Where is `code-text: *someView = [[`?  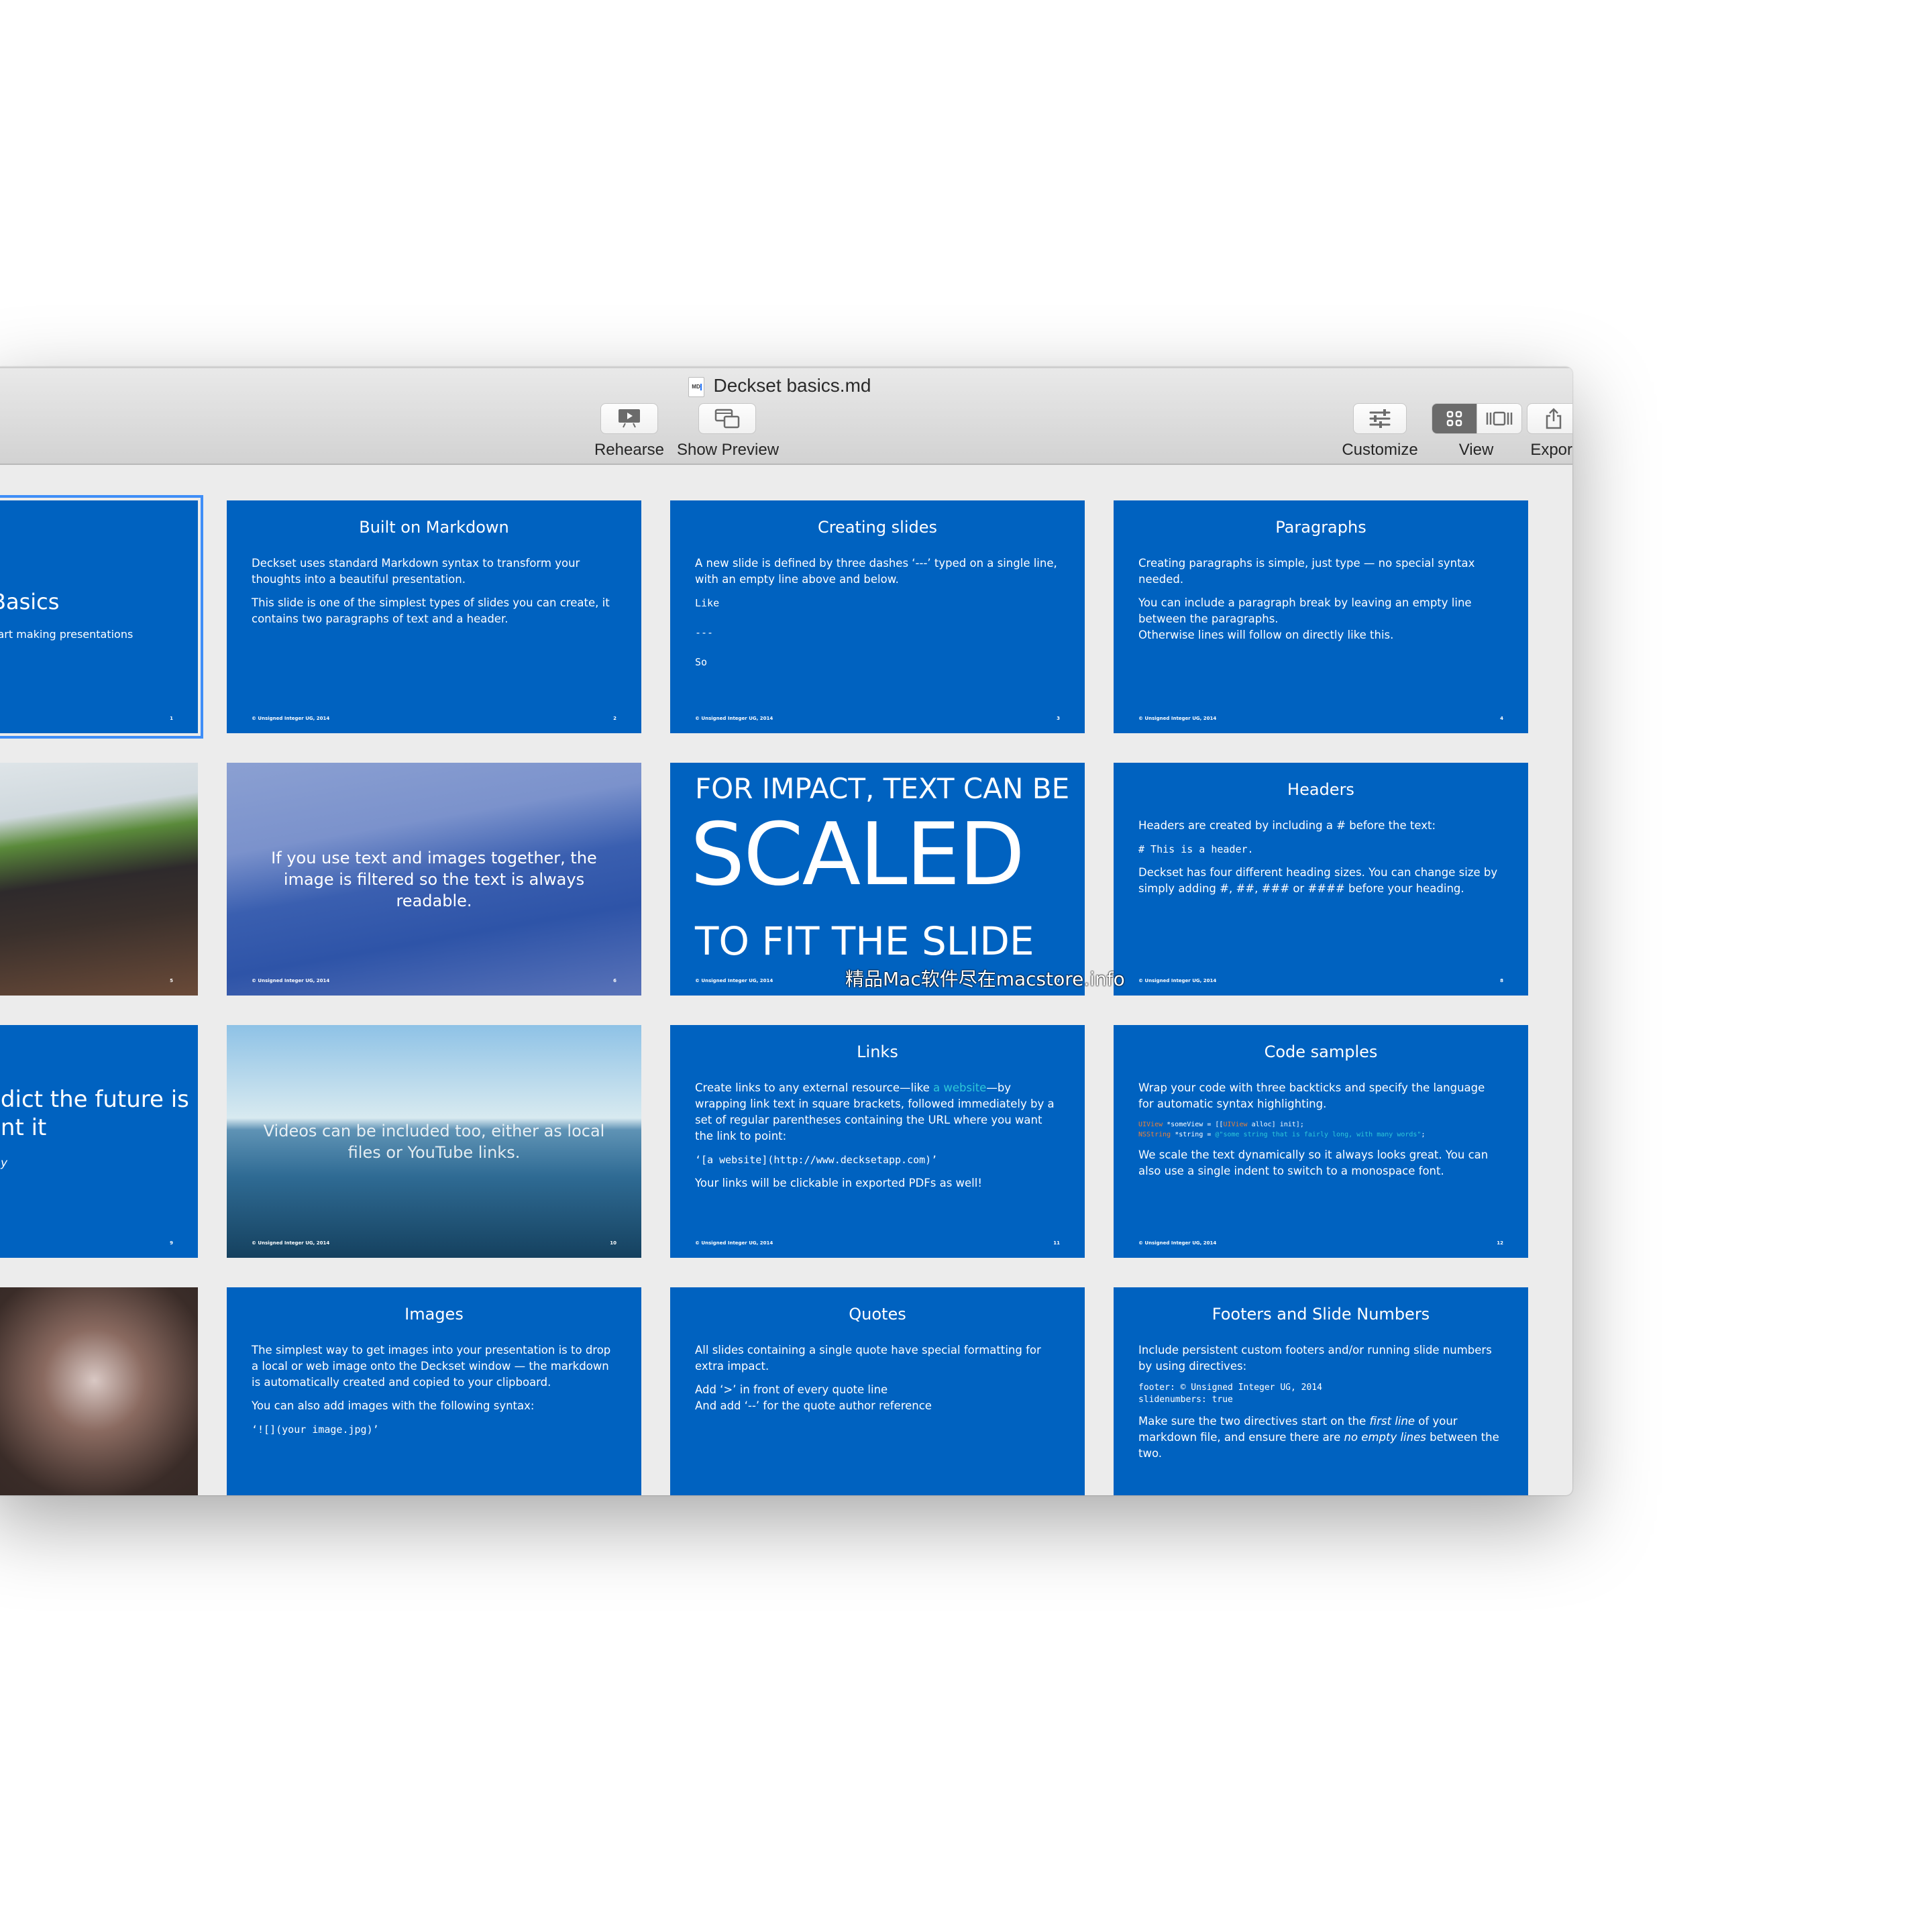
code-text: *someView = [[ is located at coordinates (1193, 1124).